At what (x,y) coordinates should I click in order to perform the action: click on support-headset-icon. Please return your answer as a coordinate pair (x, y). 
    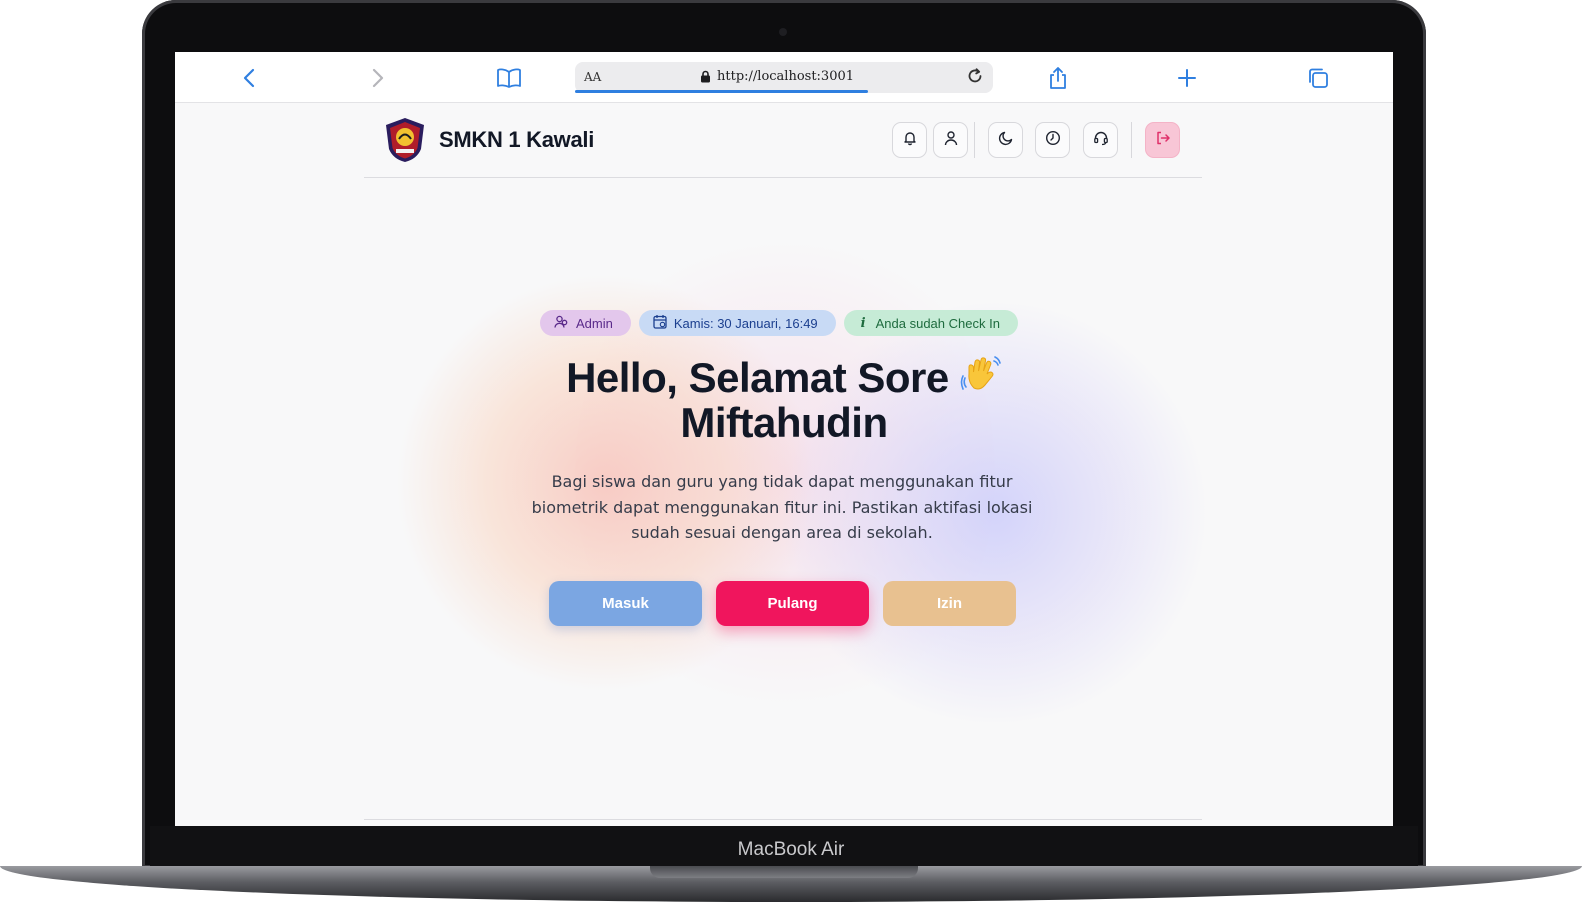
    Looking at the image, I should click on (1101, 140).